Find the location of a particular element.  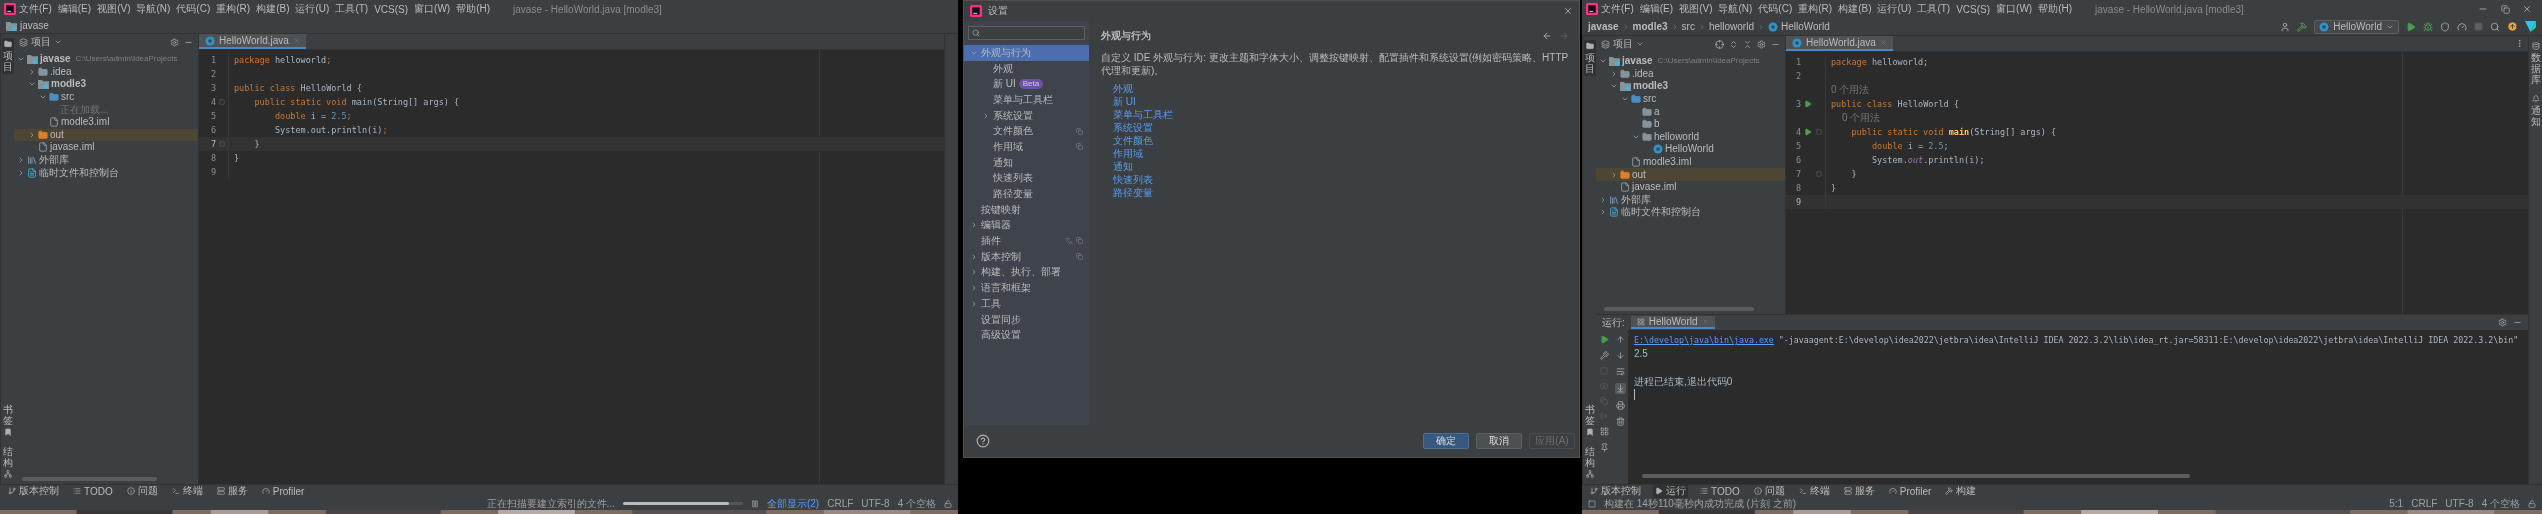

tree-item: javase C:\Users\admin\IdeaProjects is located at coordinates (106, 59).